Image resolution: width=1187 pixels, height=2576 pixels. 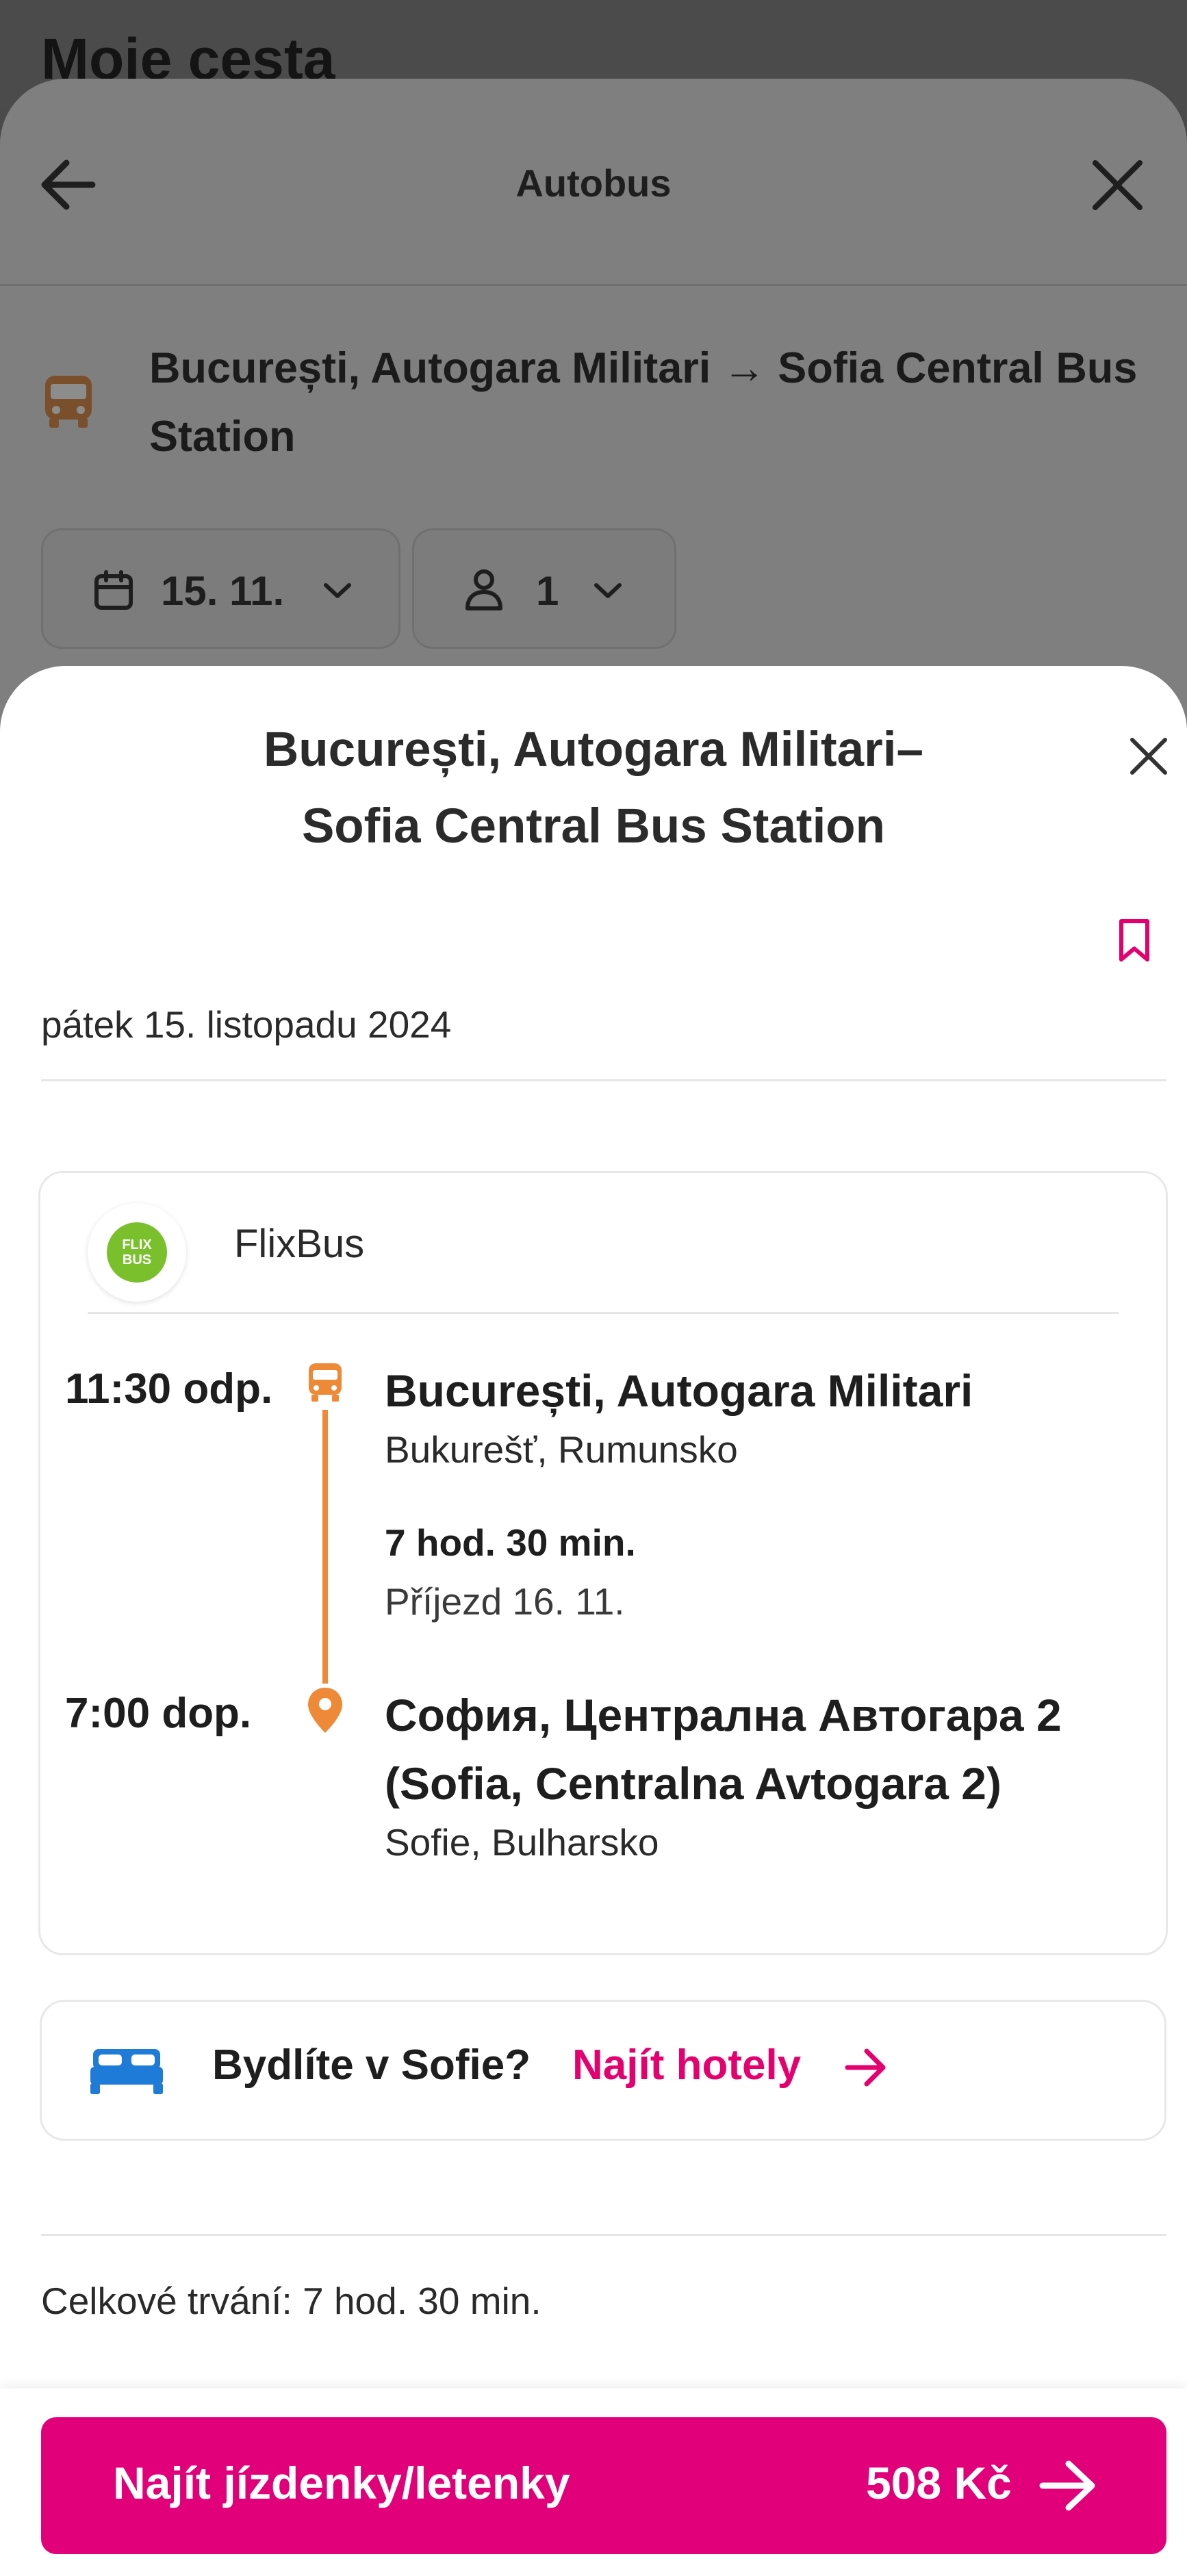 I want to click on bookmark-icon, so click(x=1134, y=940).